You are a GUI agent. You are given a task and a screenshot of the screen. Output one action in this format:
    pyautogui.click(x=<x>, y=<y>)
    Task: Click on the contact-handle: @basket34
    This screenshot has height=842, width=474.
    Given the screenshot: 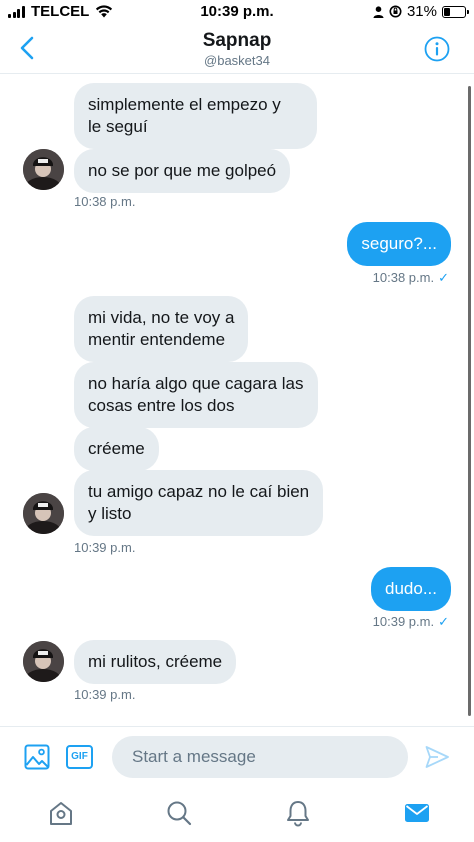 What is the action you would take?
    pyautogui.click(x=237, y=60)
    